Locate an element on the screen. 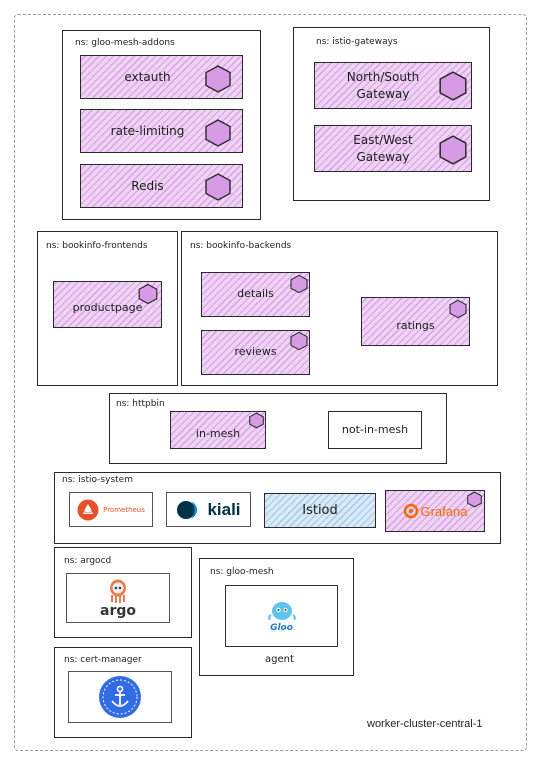 Image resolution: width=541 pixels, height=767 pixels. namespace-label: ns: bookinfo-frontends is located at coordinates (97, 246).